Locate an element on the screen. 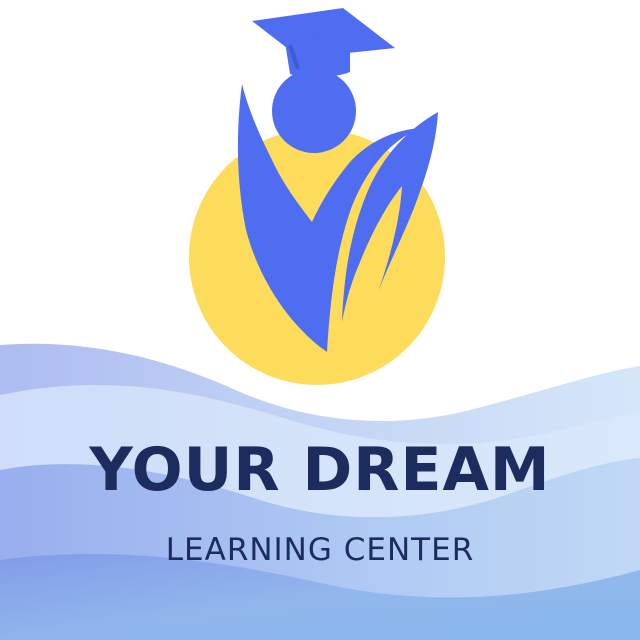  brand-name: YOUR DREAM is located at coordinates (320, 470).